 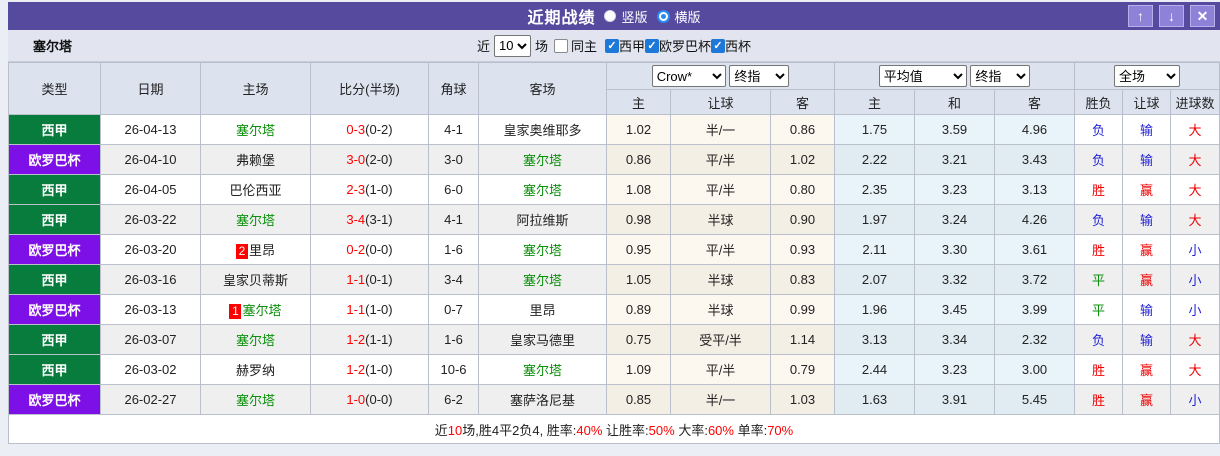 What do you see at coordinates (1035, 279) in the screenshot?
I see `avg-away-odds: 3.72` at bounding box center [1035, 279].